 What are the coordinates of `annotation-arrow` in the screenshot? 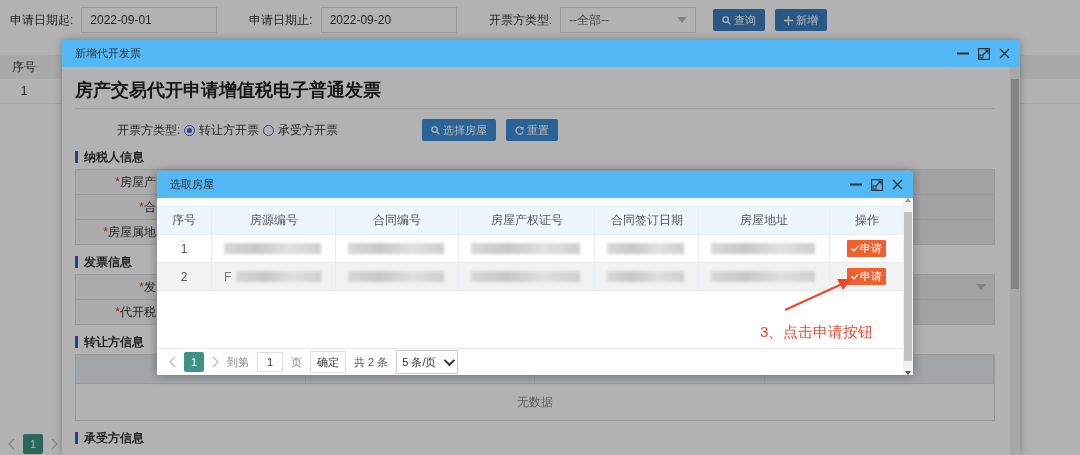 It's located at (818, 295).